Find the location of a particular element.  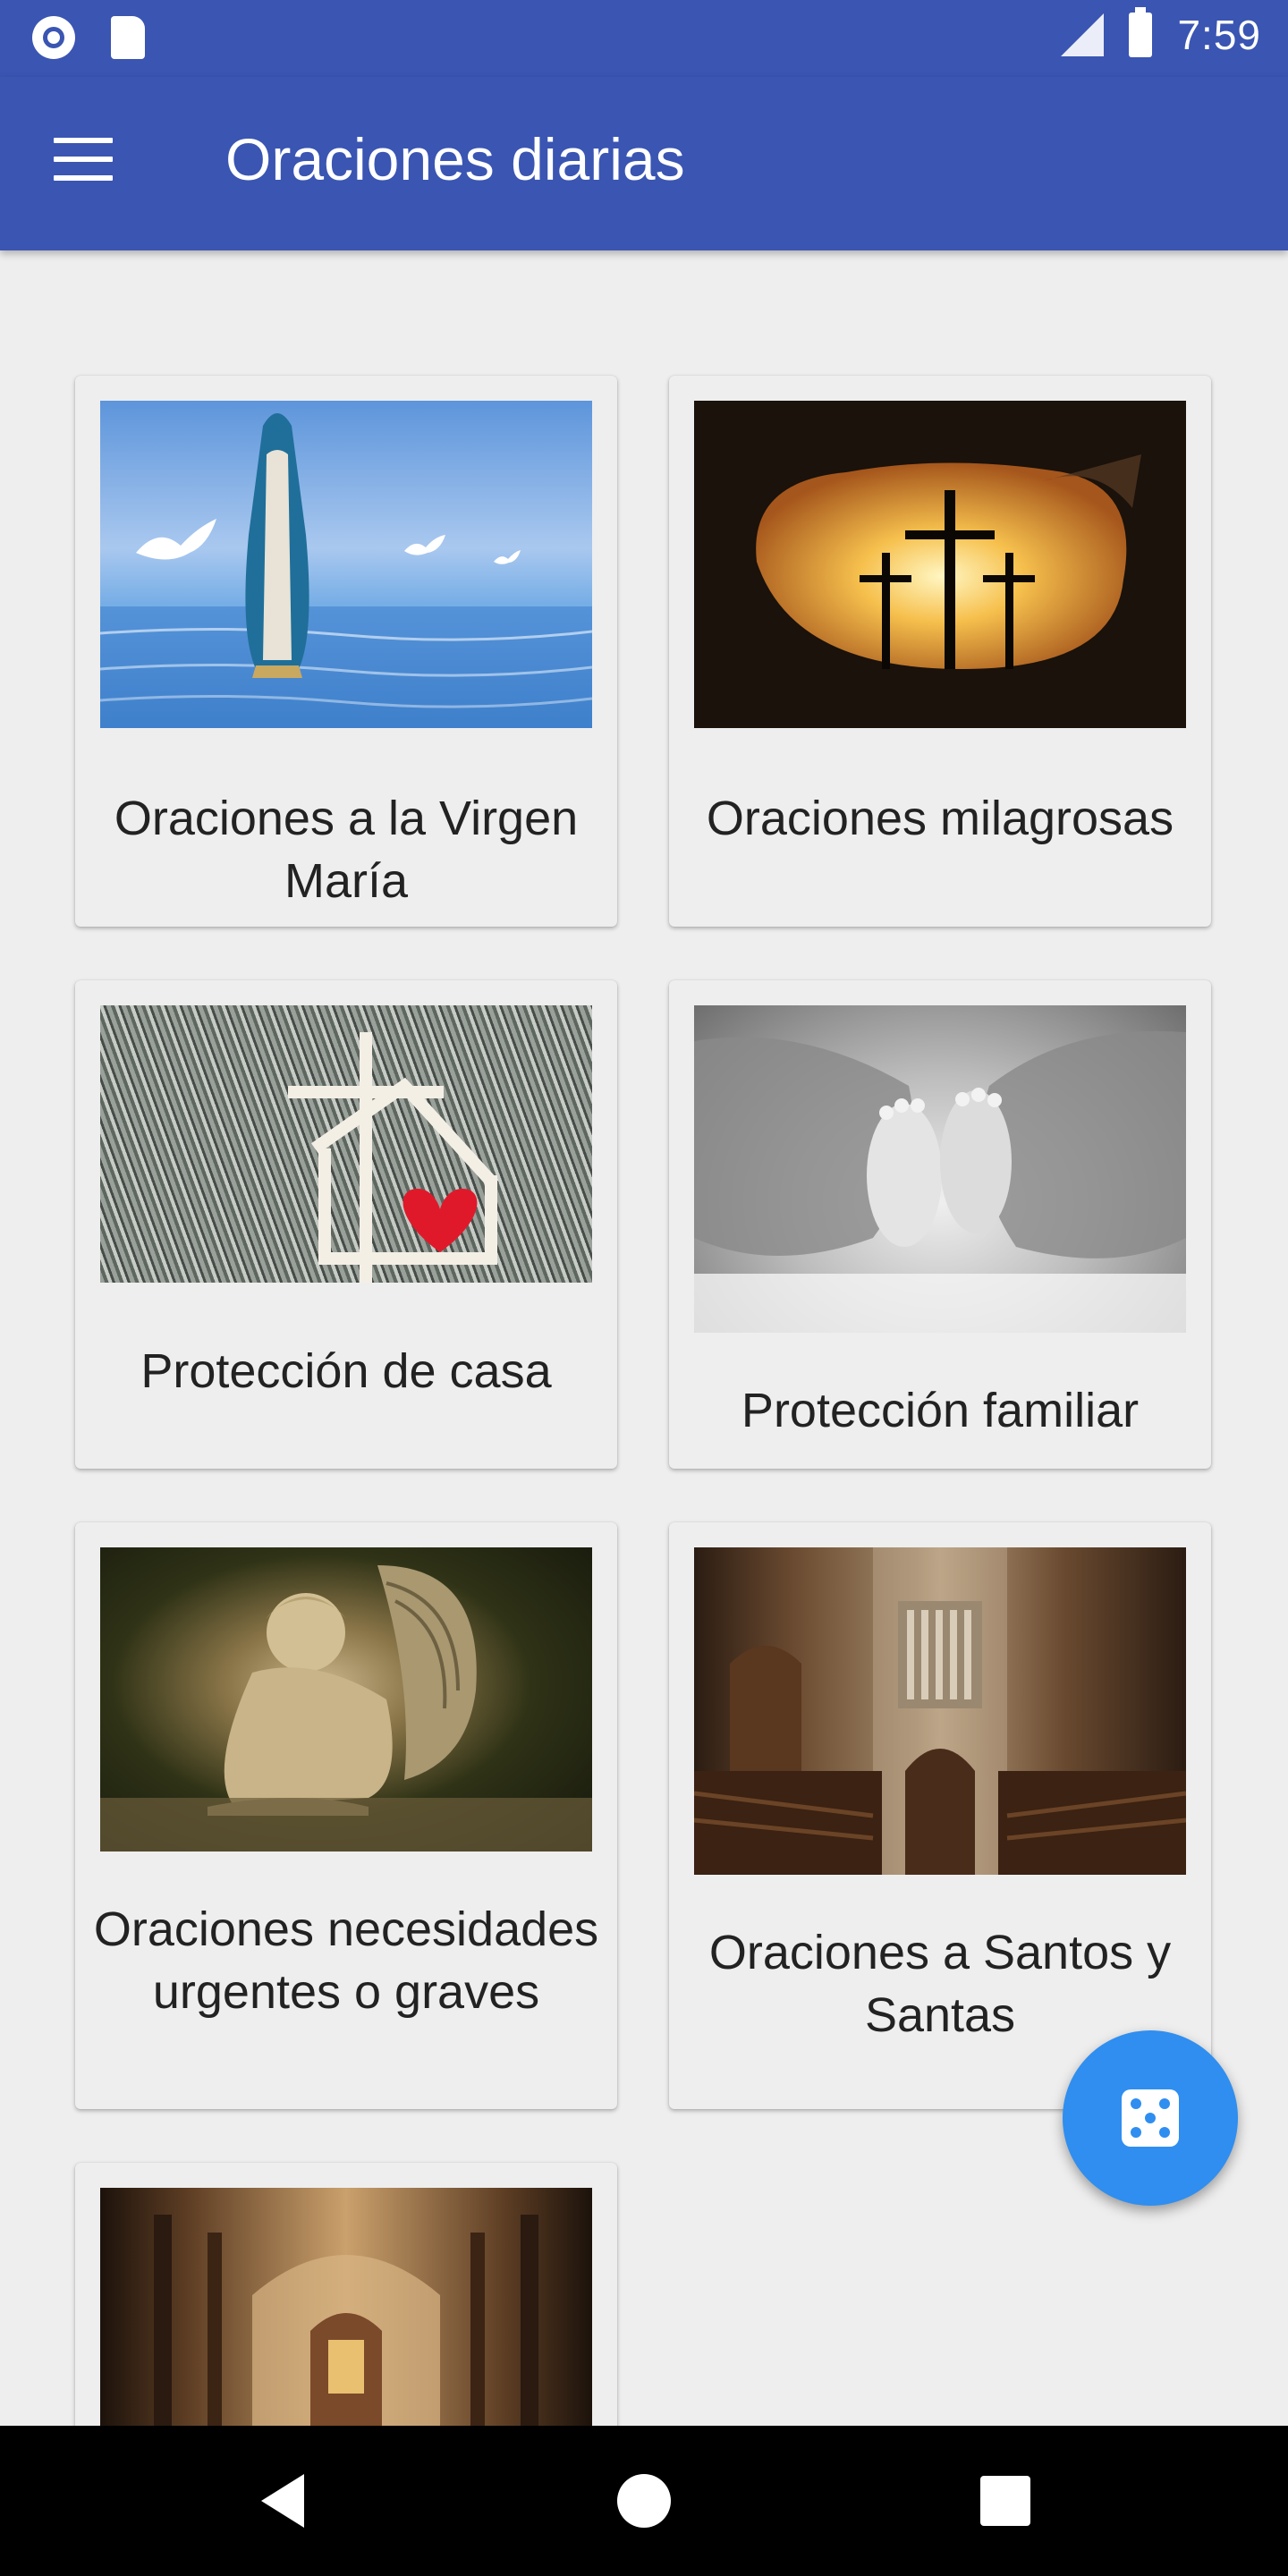

category-card-proteccion-familiar: Protección familiar is located at coordinates (940, 1224).